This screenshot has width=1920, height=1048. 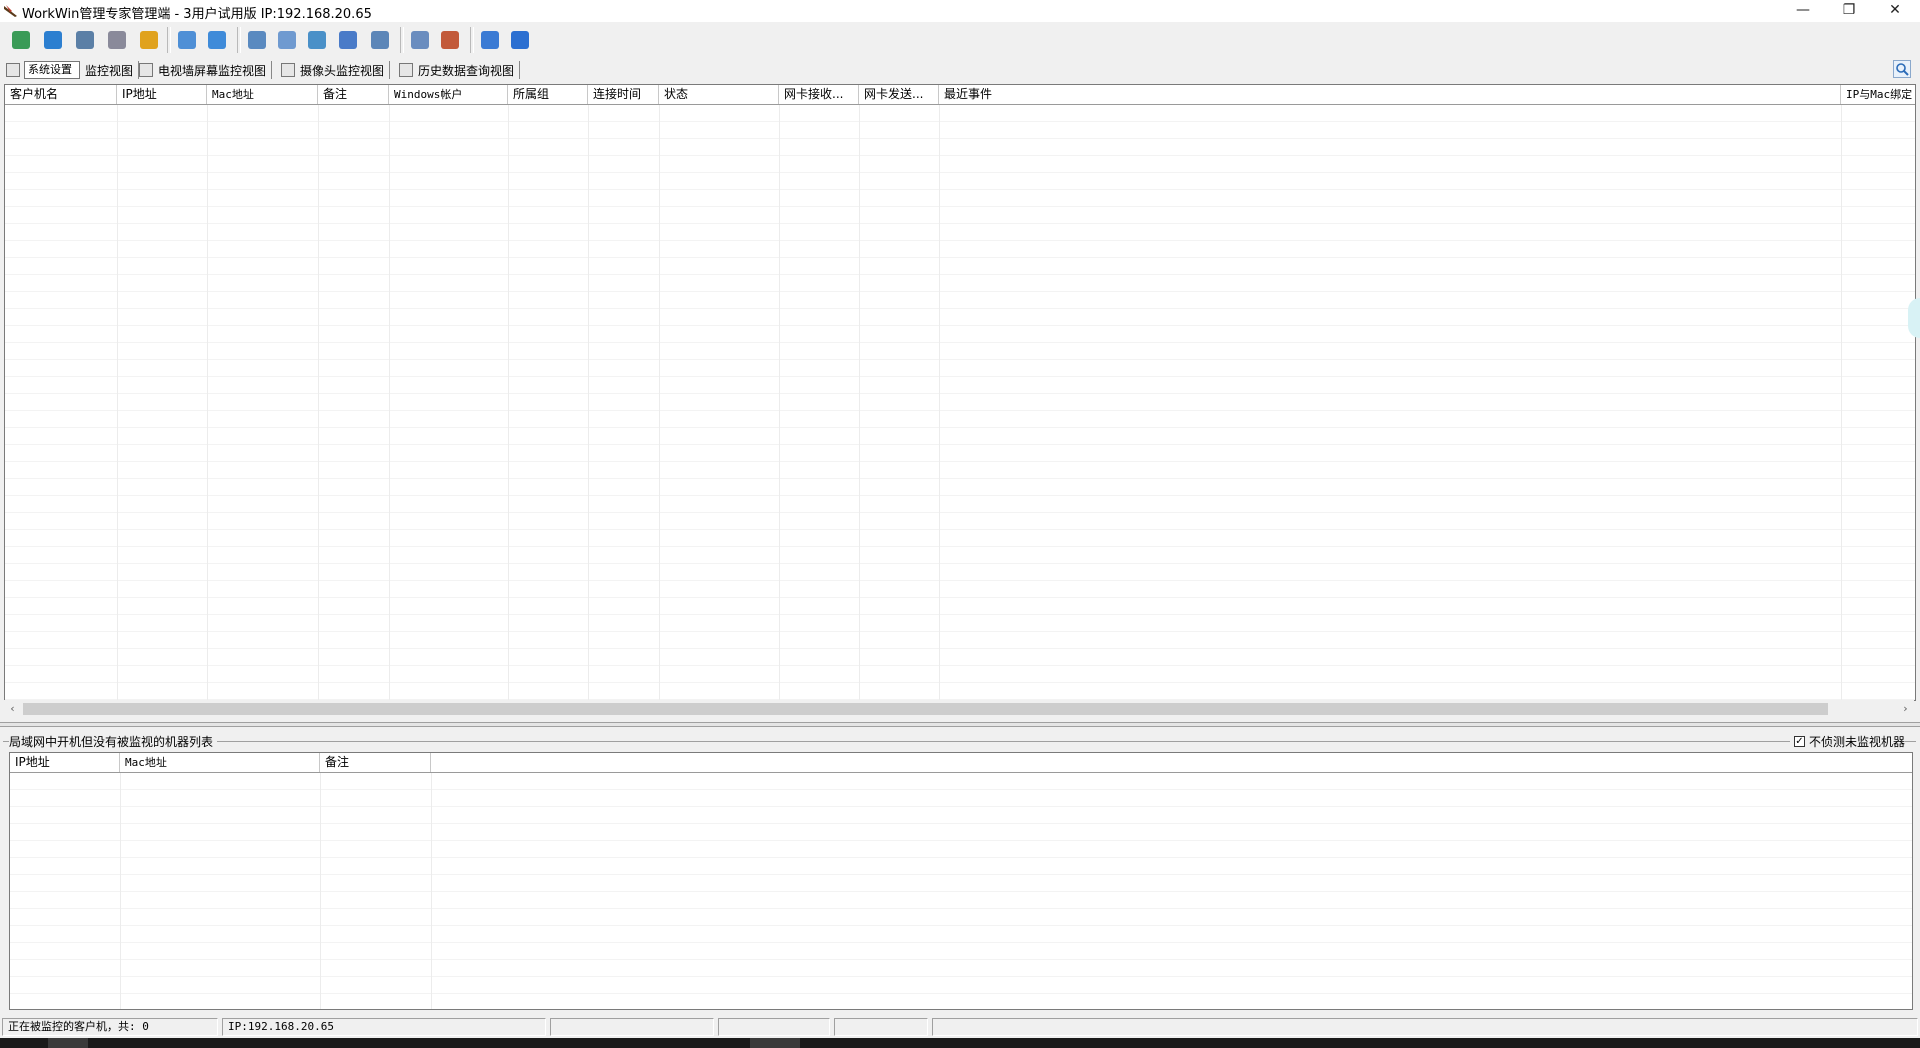 I want to click on user-mail-button, so click(x=117, y=40).